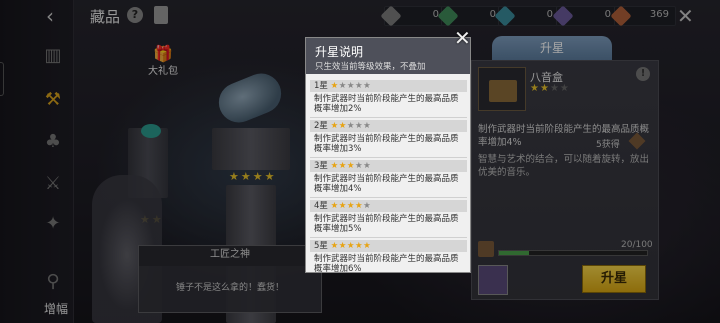 The width and height of the screenshot is (720, 323). Describe the element at coordinates (321, 246) in the screenshot. I see `level-label: 5星` at that location.